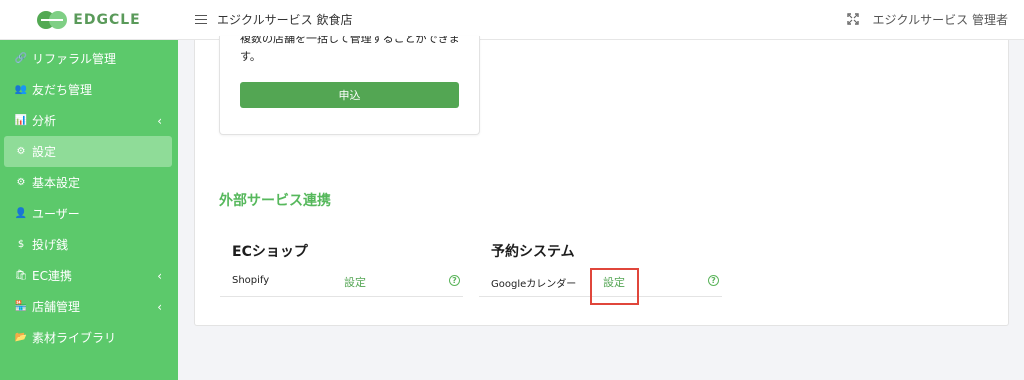  What do you see at coordinates (88, 151) in the screenshot?
I see `sidebar-item-settings: ⚙ 設定` at bounding box center [88, 151].